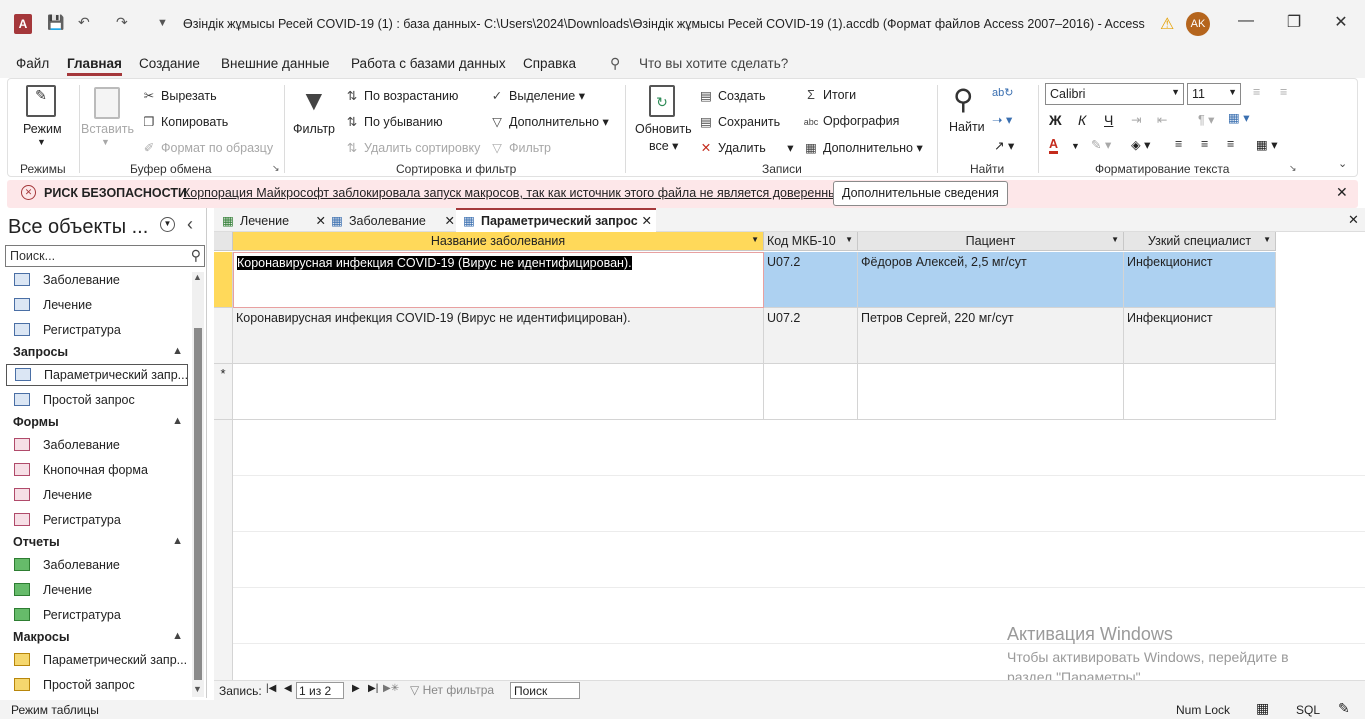 The image size is (1365, 719). I want to click on column-header: Код МКБ-10 ▼, so click(811, 241).